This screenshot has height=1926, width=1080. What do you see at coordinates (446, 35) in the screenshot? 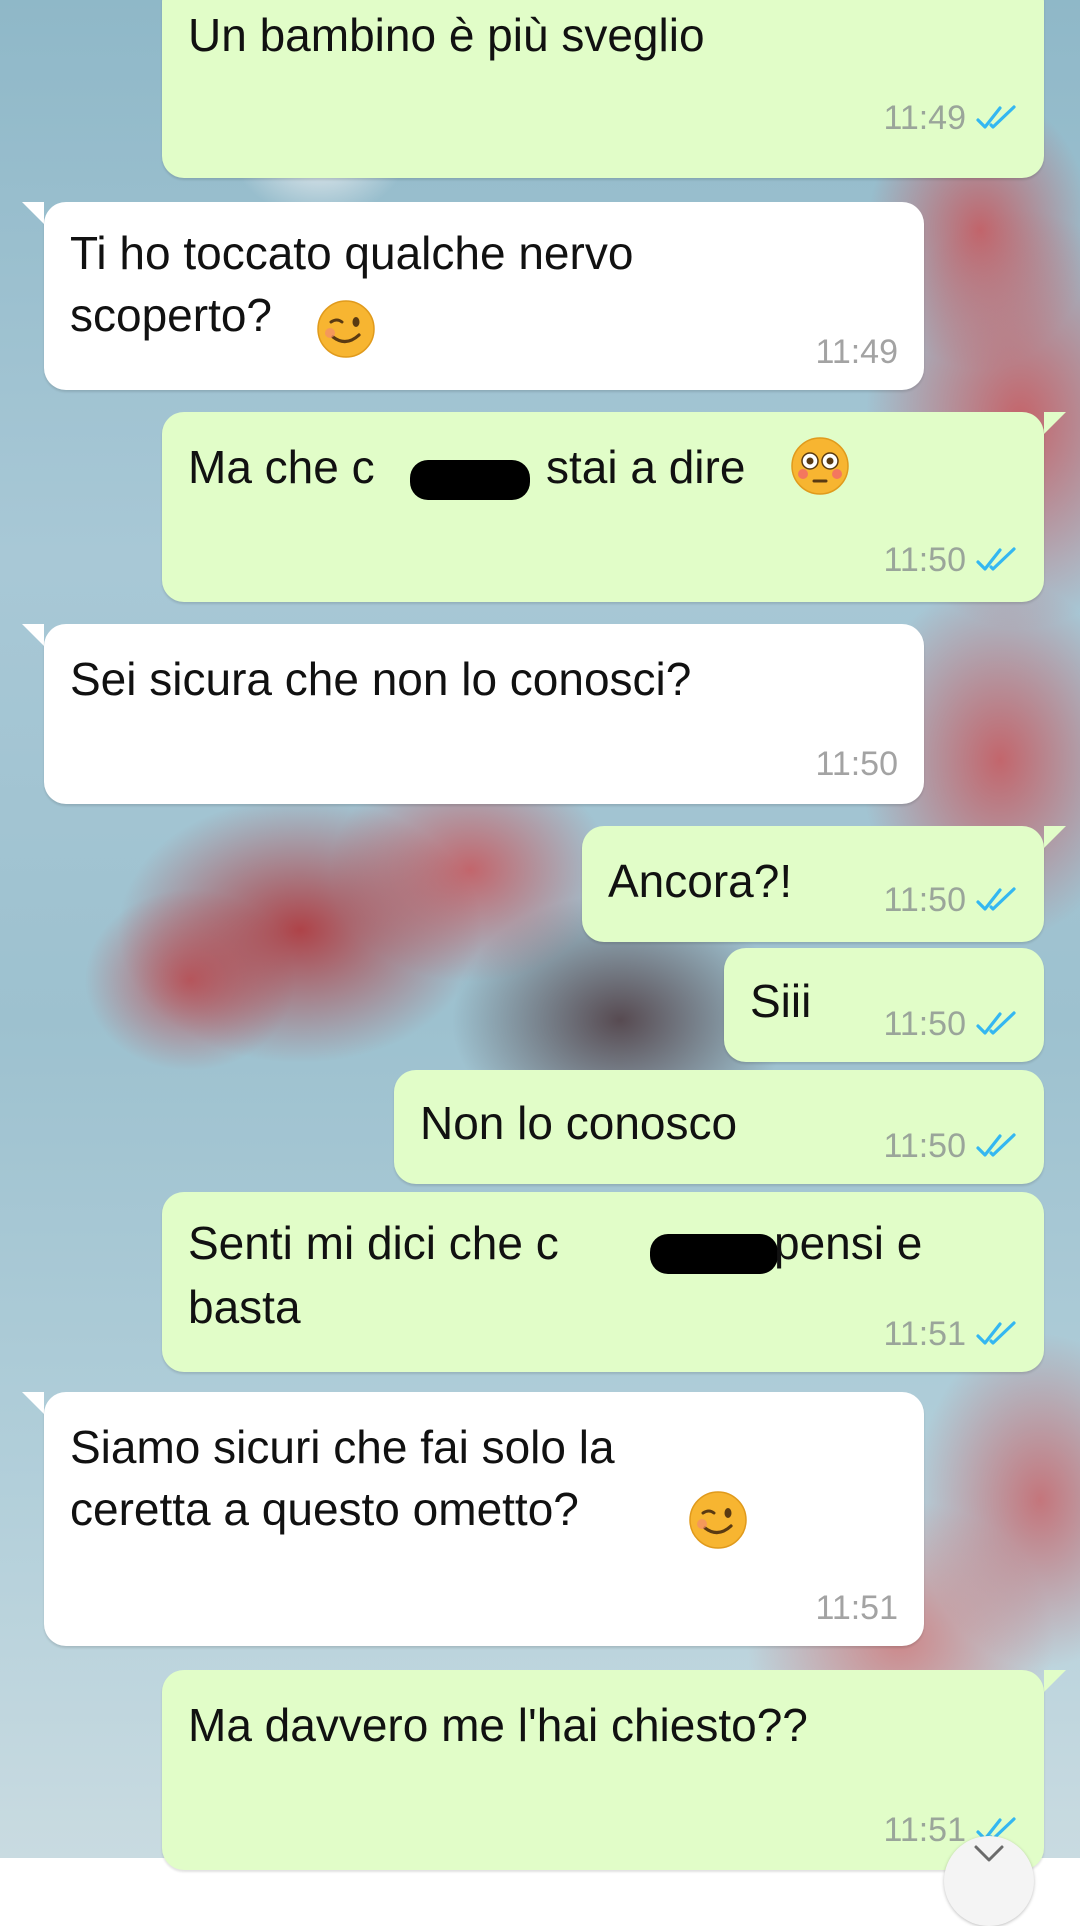
I see `message-text: Un bambino è più sveglio` at bounding box center [446, 35].